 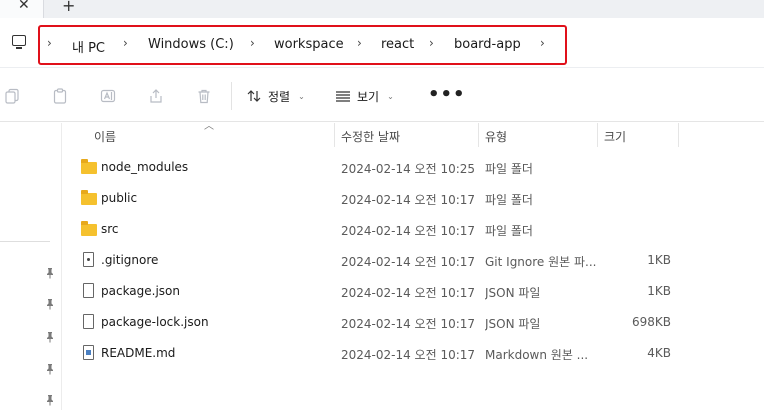 I want to click on file-size: 4KB, so click(x=659, y=353).